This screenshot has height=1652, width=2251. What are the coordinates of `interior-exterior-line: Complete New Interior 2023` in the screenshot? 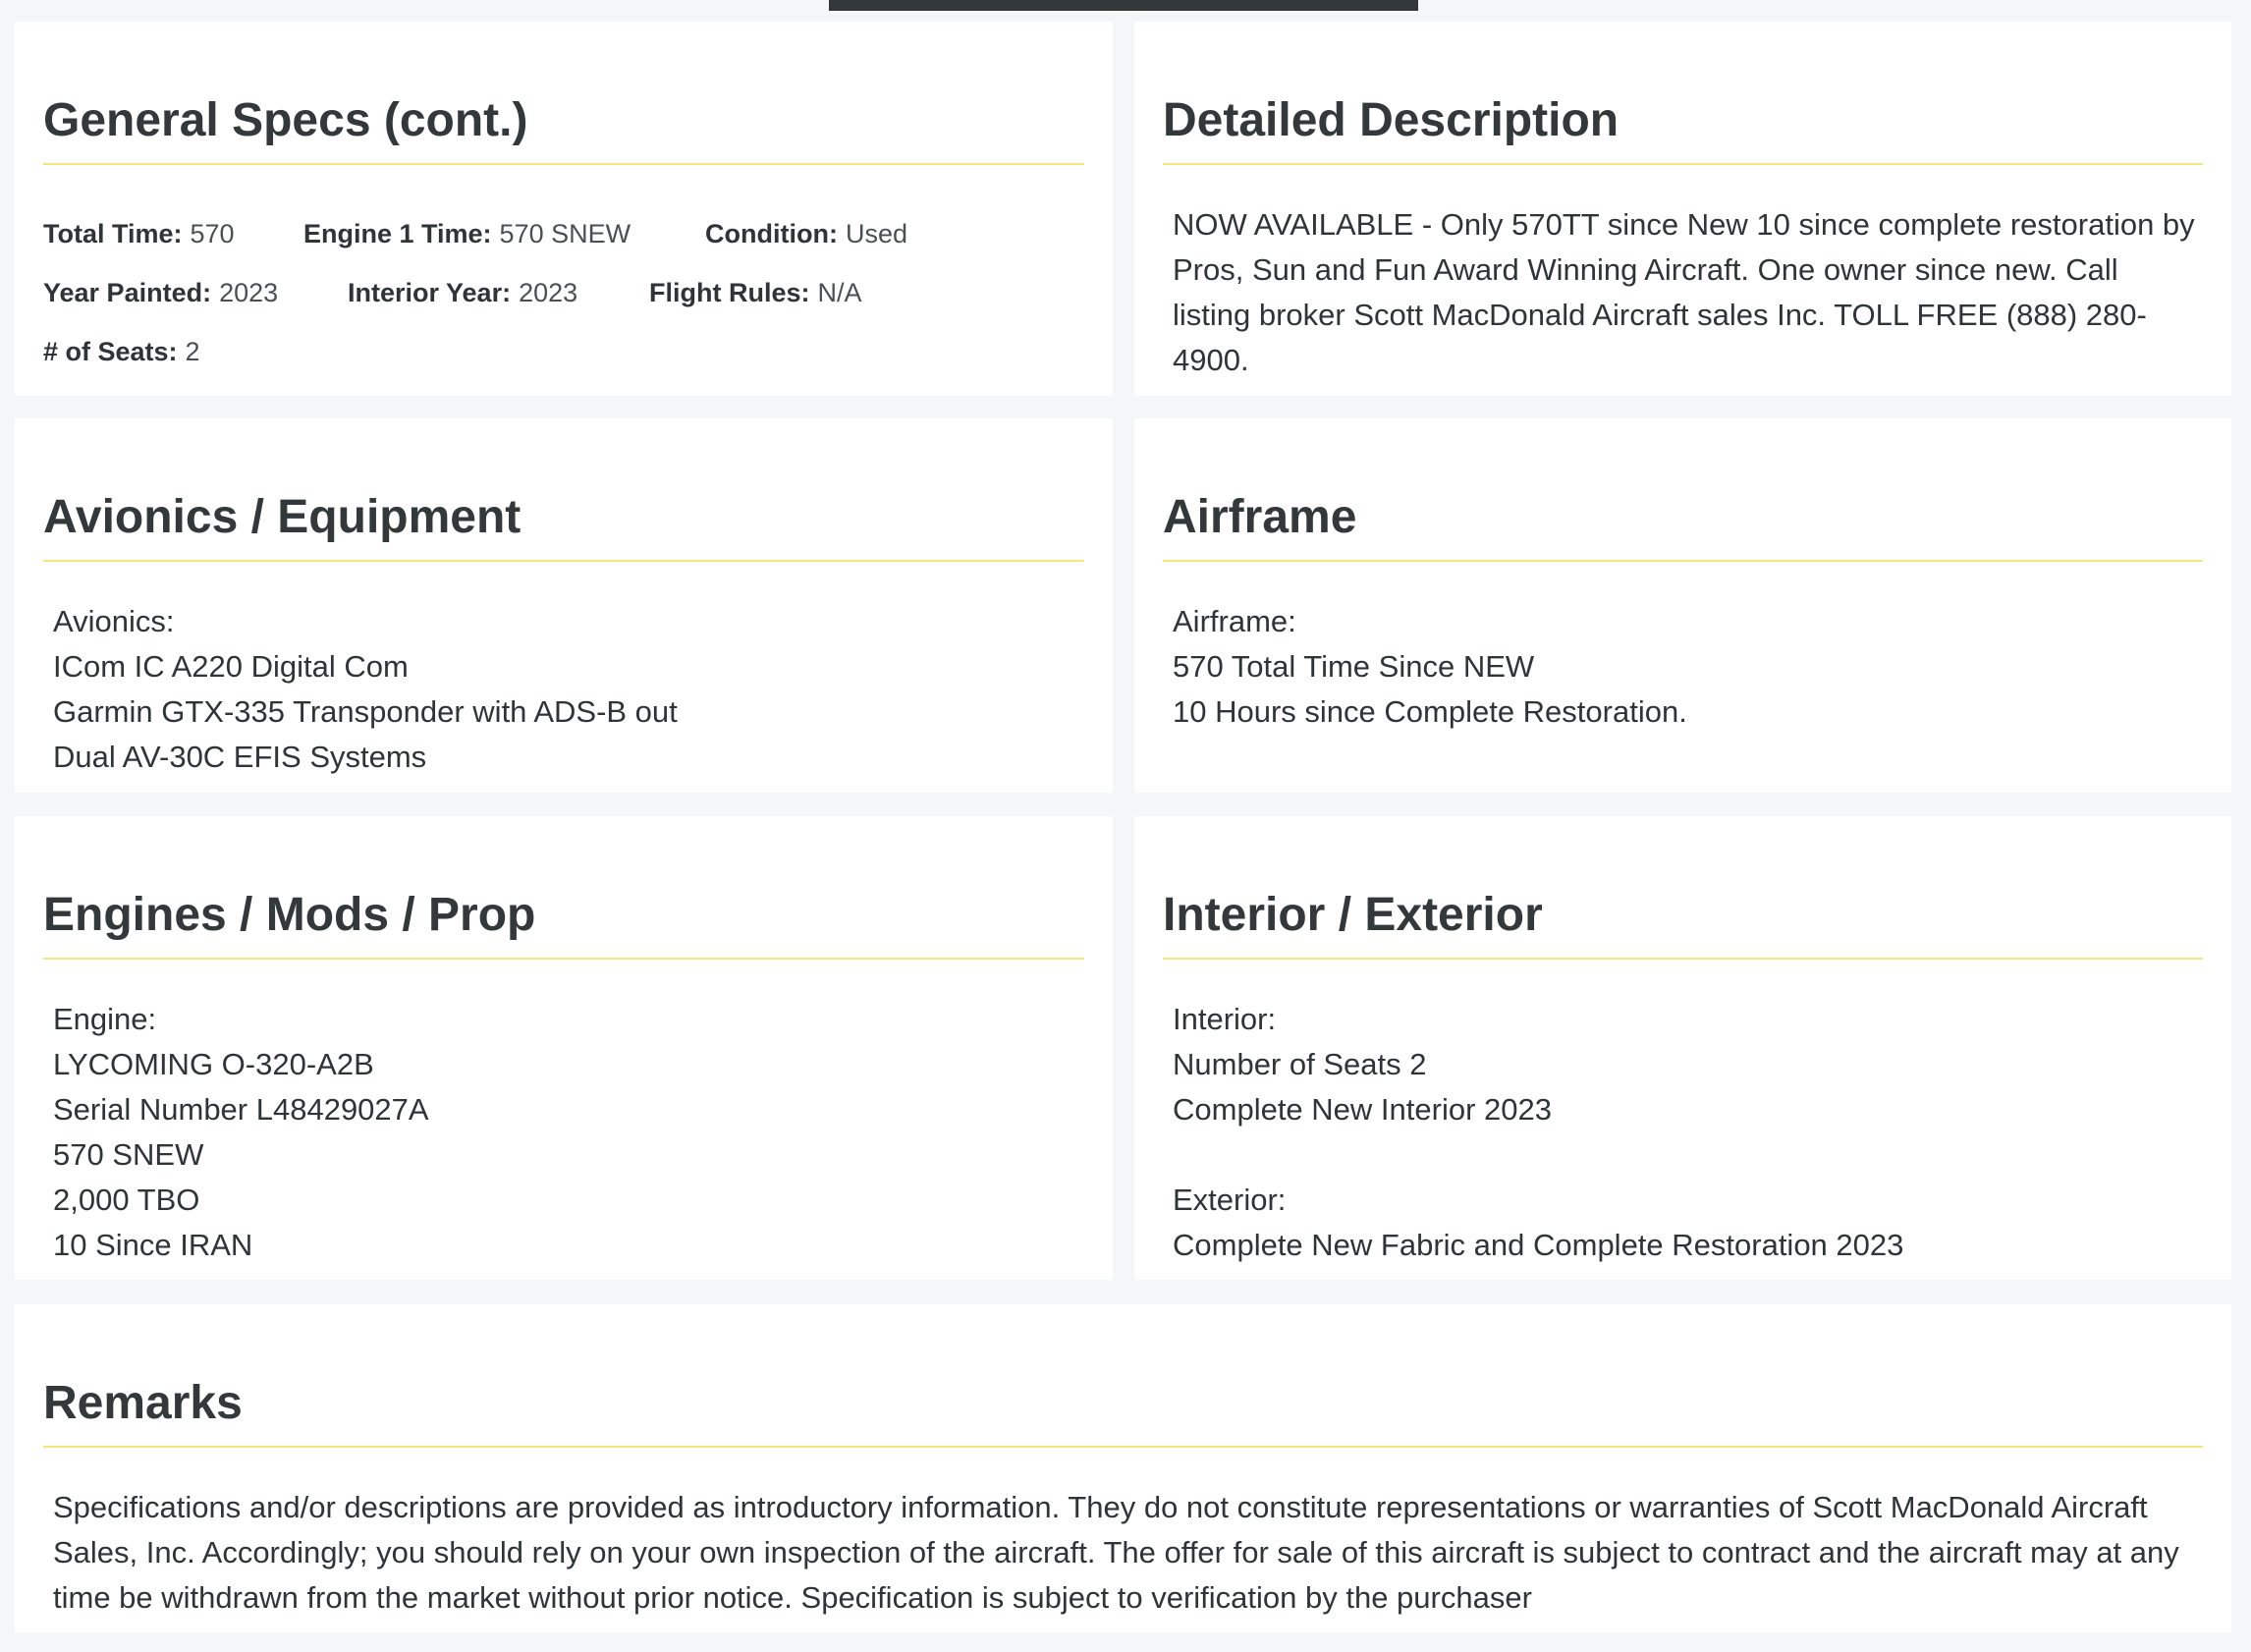 It's located at (1362, 1109).